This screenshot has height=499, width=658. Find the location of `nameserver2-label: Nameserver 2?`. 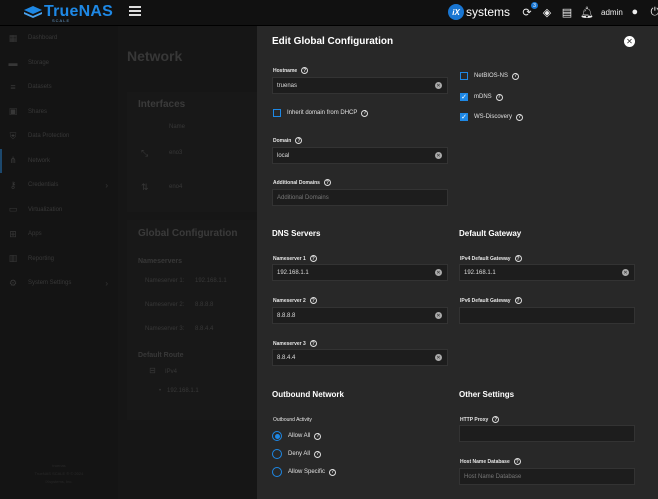

nameserver2-label: Nameserver 2? is located at coordinates (295, 300).